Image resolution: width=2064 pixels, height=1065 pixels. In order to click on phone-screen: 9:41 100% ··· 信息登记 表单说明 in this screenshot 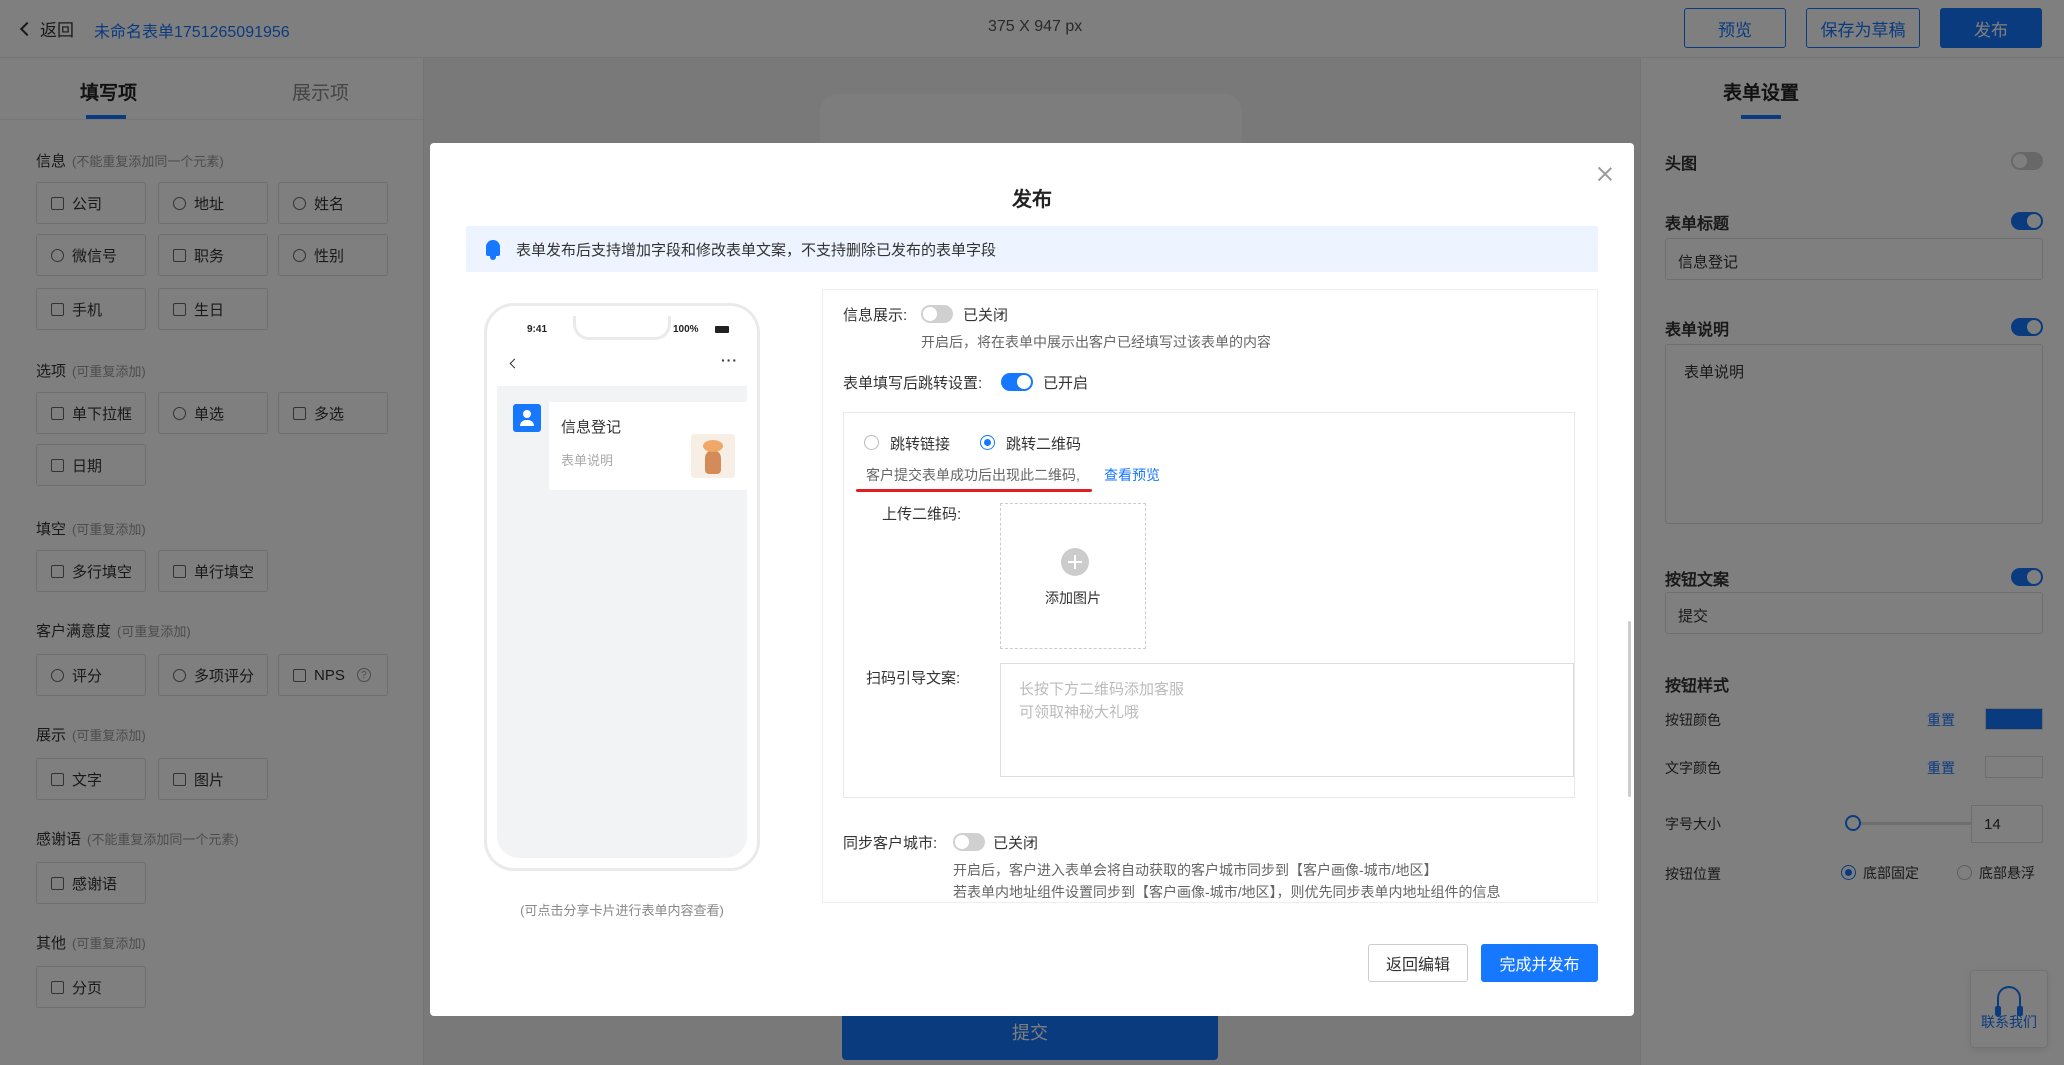, I will do `click(622, 587)`.